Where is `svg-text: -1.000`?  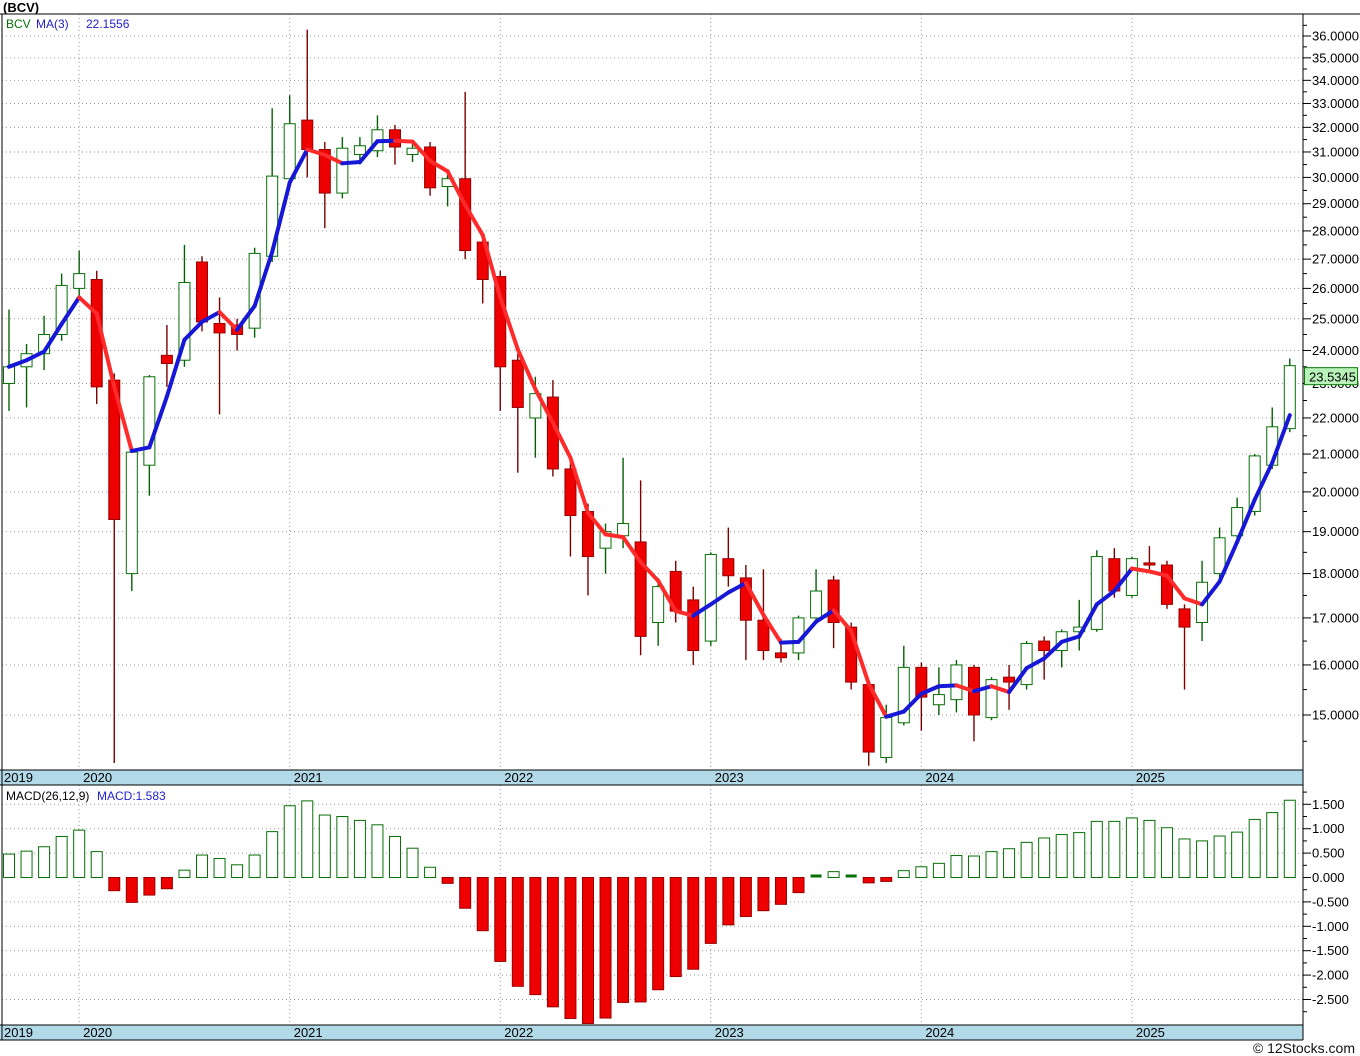 svg-text: -1.000 is located at coordinates (1330, 926).